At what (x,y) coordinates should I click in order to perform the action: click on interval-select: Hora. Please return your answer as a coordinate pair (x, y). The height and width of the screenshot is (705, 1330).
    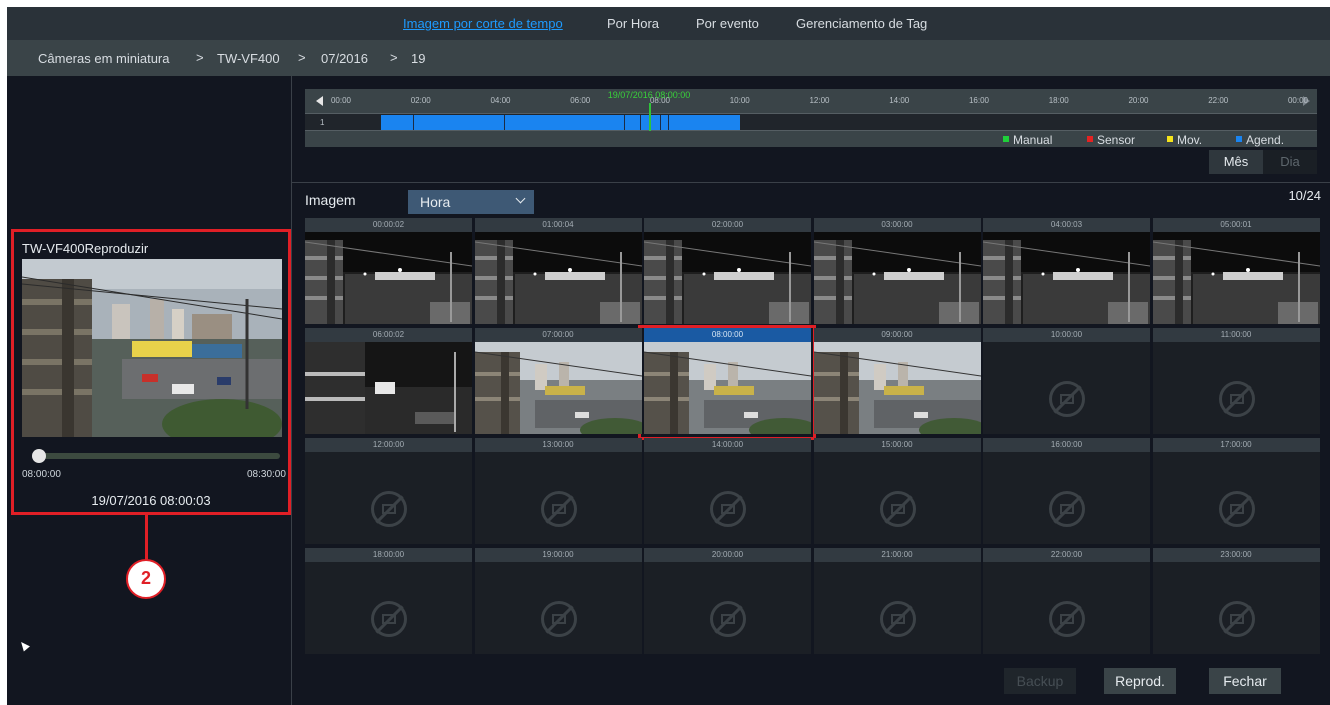
    Looking at the image, I should click on (471, 202).